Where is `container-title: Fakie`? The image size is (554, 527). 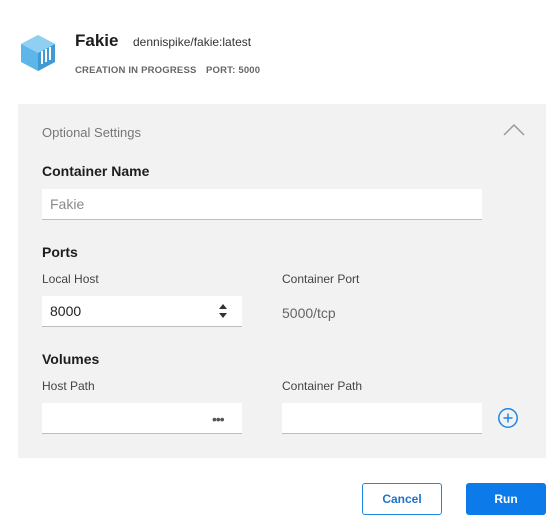
container-title: Fakie is located at coordinates (97, 40).